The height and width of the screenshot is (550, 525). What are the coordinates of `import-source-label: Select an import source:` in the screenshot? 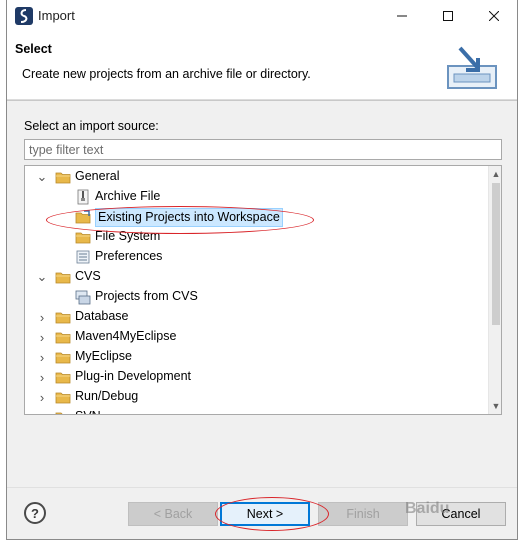 It's located at (91, 126).